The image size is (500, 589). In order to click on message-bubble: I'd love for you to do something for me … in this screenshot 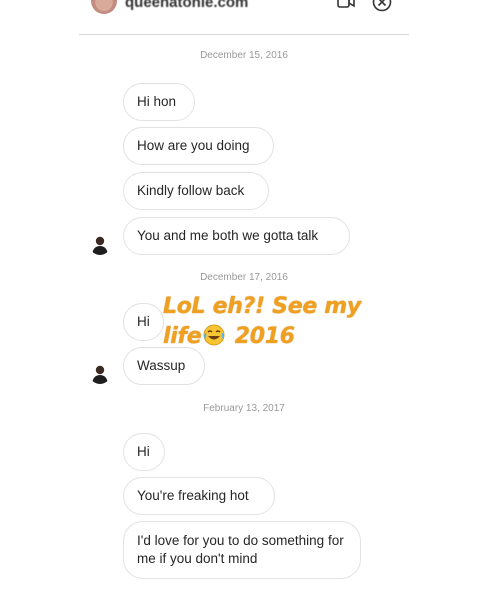, I will do `click(242, 550)`.